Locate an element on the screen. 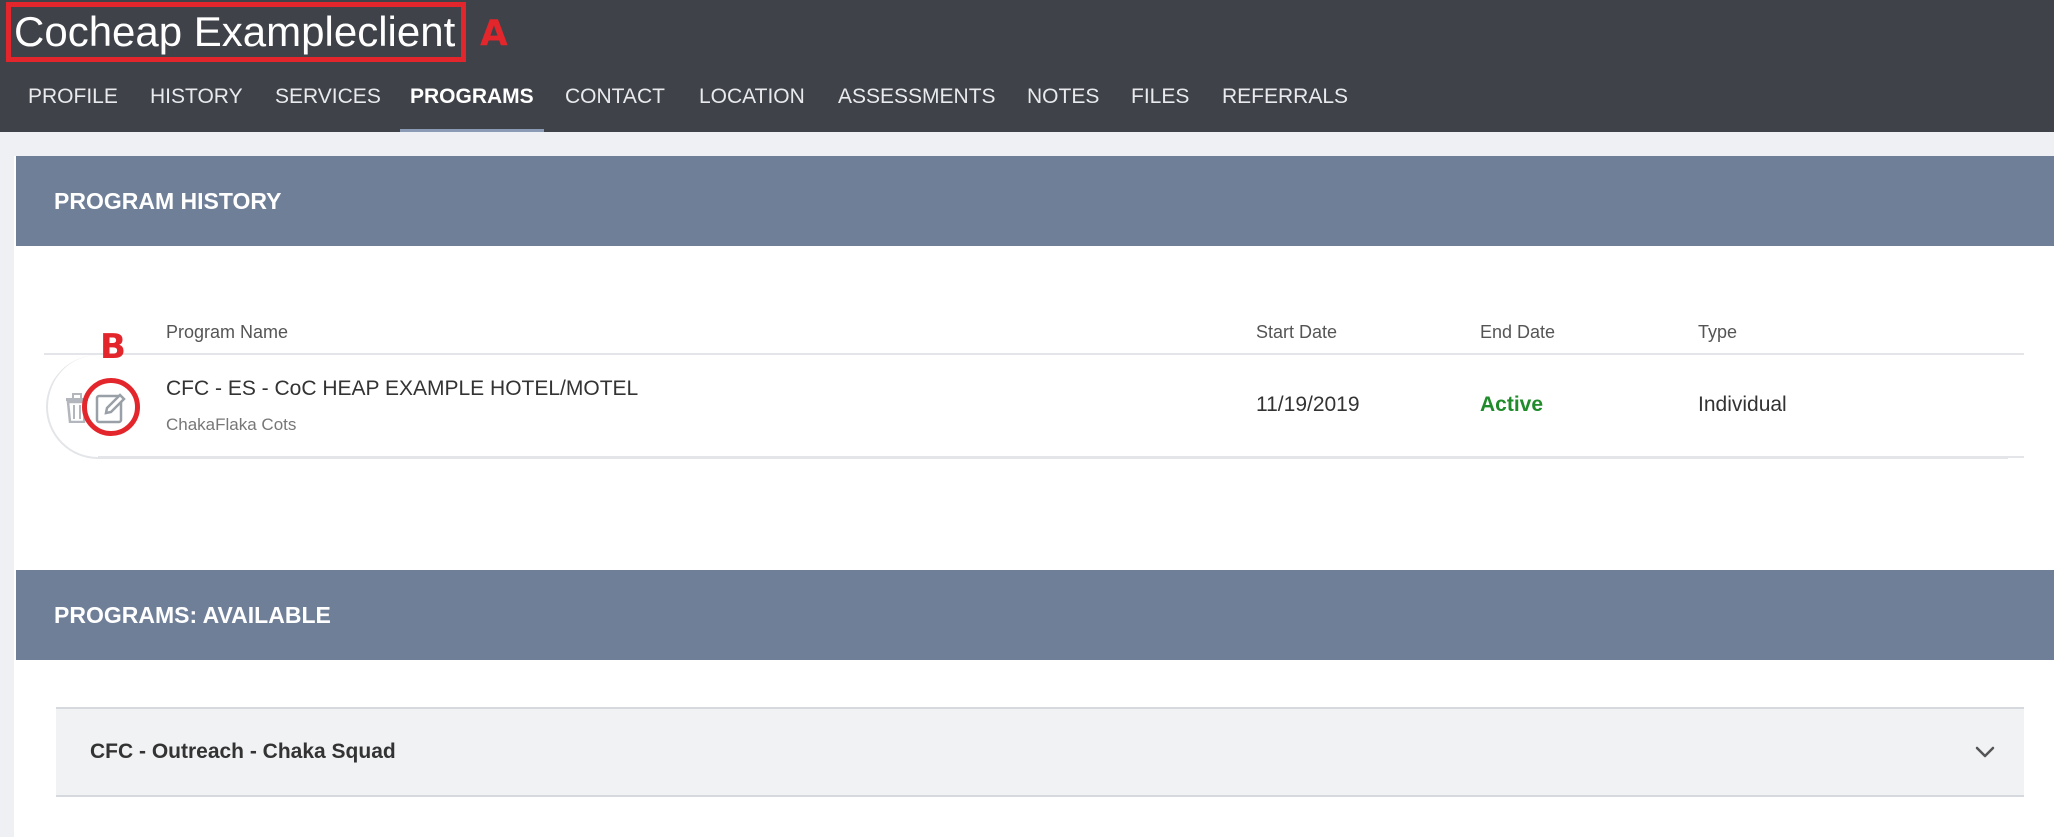 This screenshot has width=2054, height=837. available-program-label: CFC - Outreach - Chaka Squad is located at coordinates (243, 751).